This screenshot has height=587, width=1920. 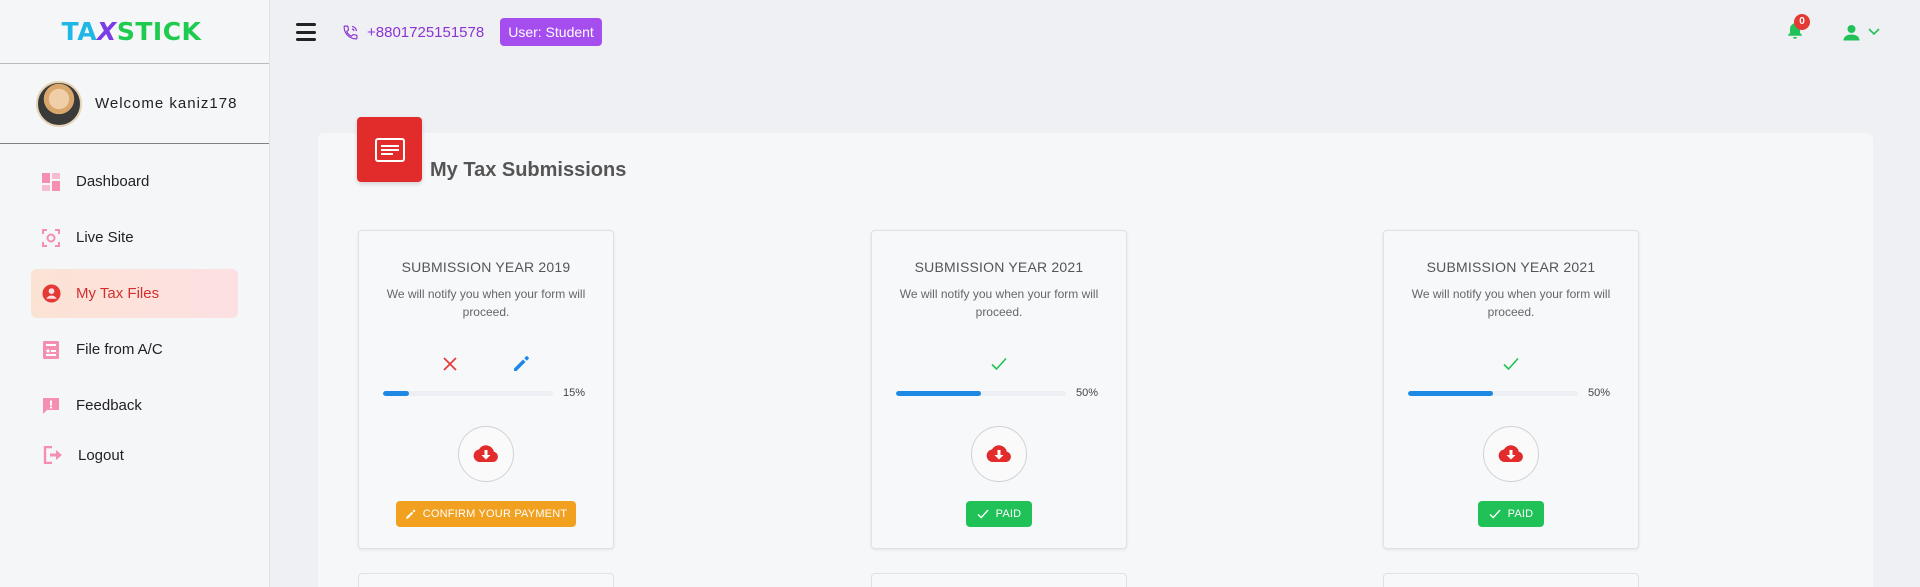 I want to click on logo-part-1: TA, so click(x=79, y=31).